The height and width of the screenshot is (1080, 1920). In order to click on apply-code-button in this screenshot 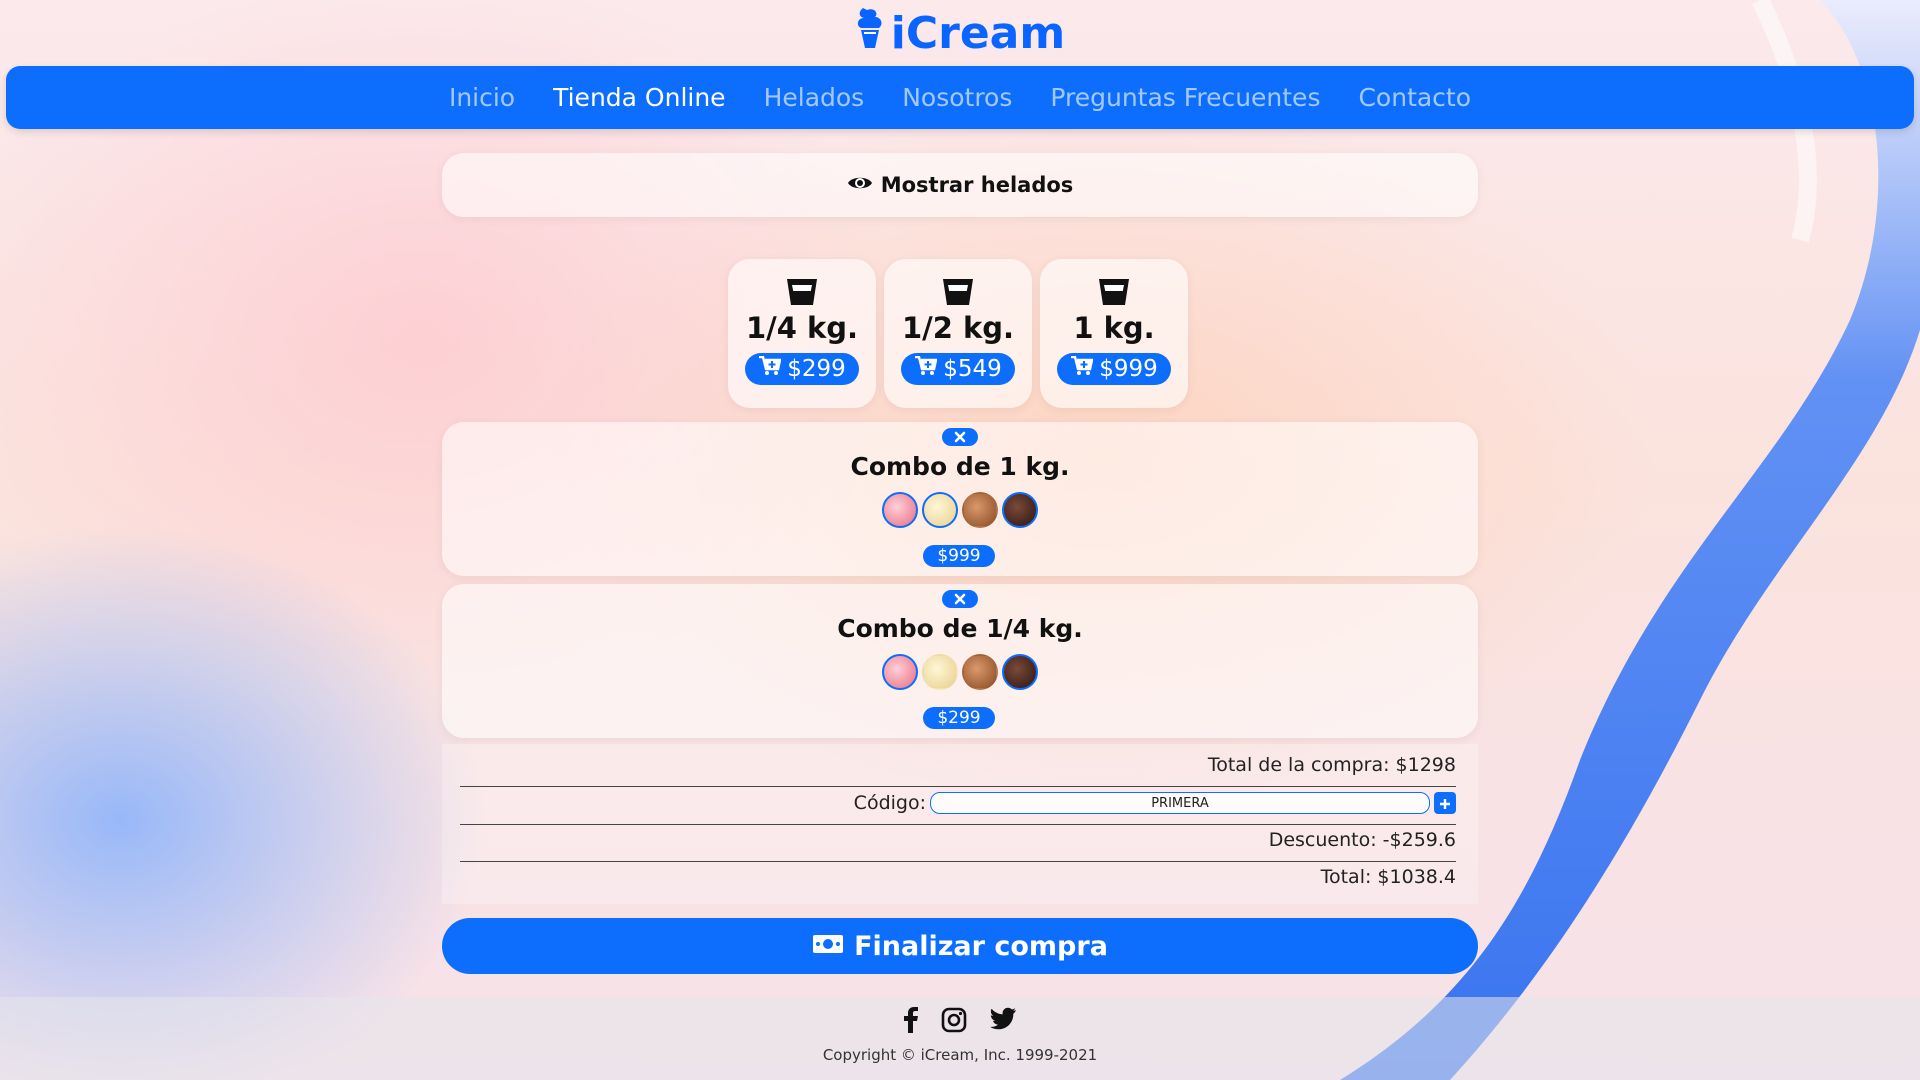, I will do `click(1445, 803)`.